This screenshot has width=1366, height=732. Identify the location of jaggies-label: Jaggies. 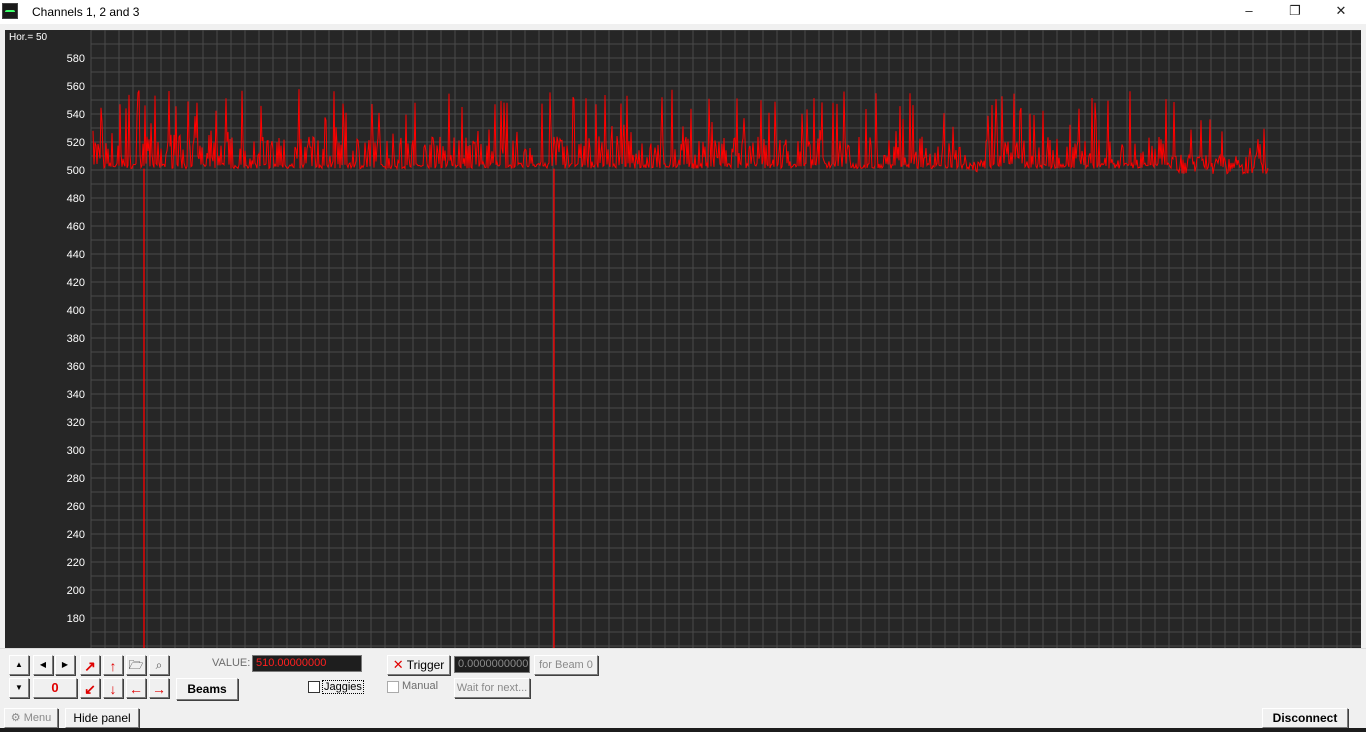
(343, 687).